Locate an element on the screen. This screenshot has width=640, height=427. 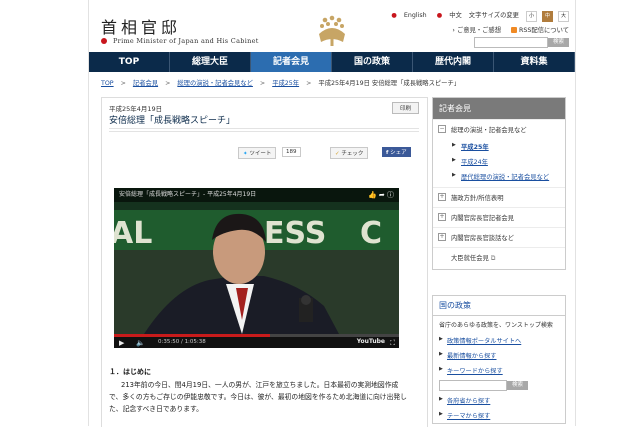
video-top-icons: 👍 ➦ ⓘ is located at coordinates (381, 195).